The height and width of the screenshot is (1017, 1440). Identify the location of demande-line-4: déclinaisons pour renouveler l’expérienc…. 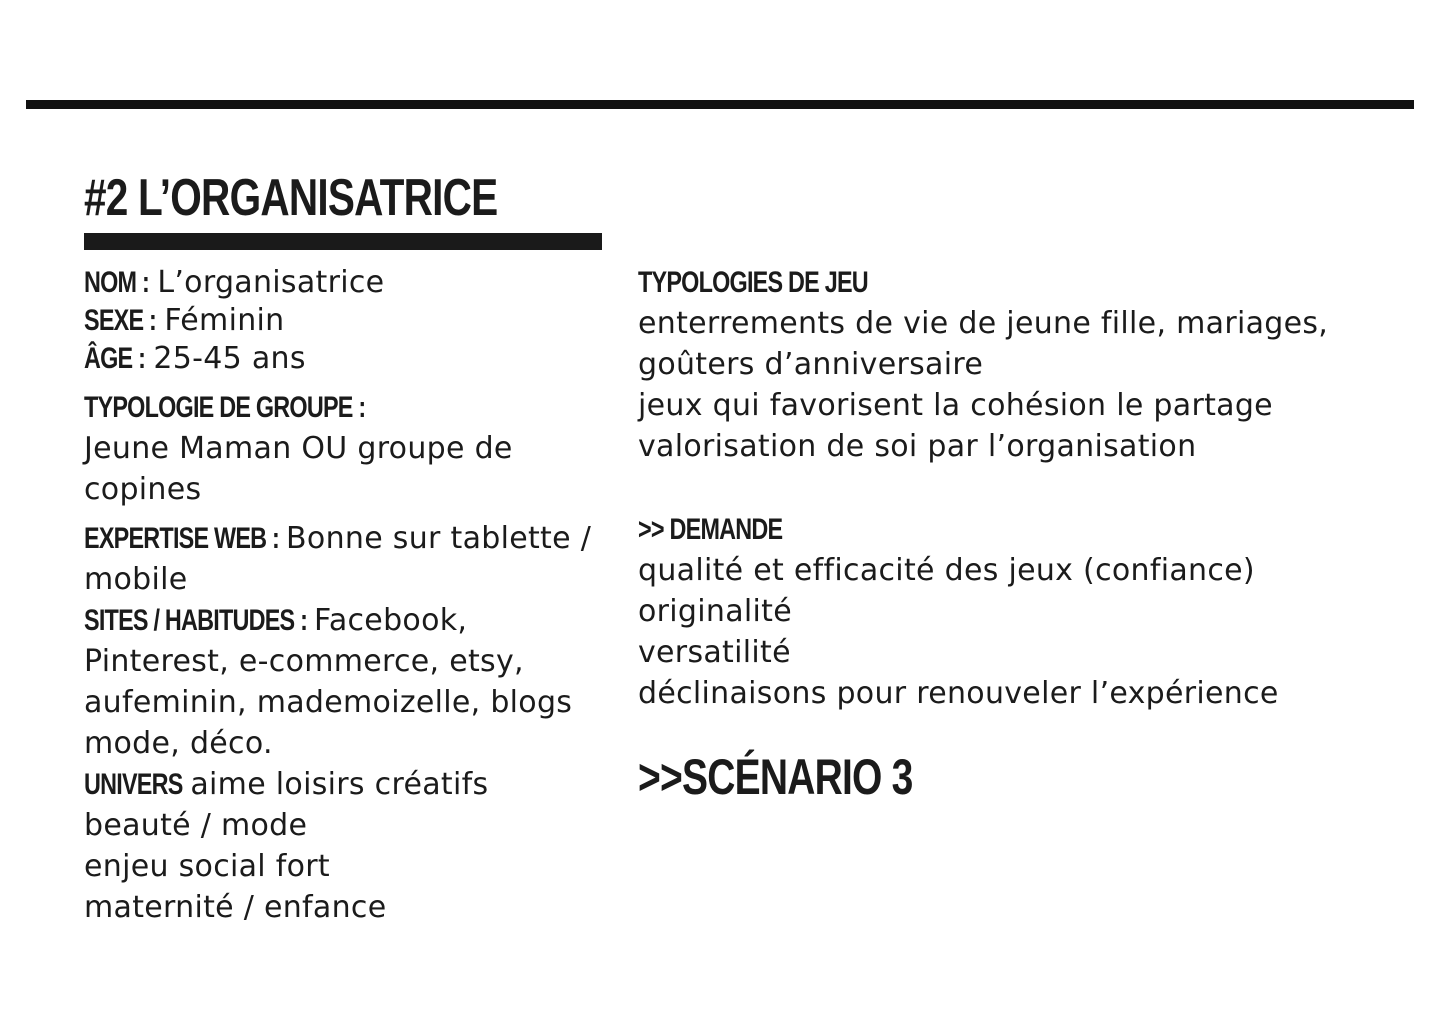
(958, 693).